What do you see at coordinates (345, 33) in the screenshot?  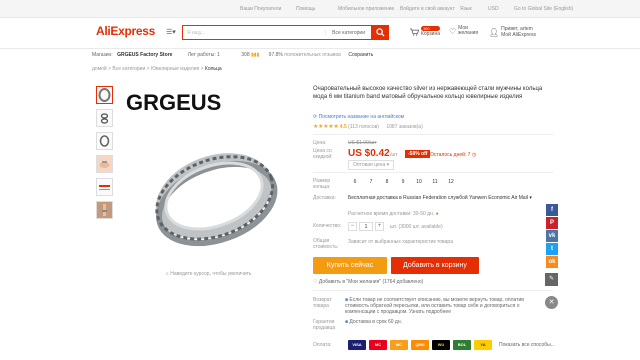 I see `search-category-select: Все категории` at bounding box center [345, 33].